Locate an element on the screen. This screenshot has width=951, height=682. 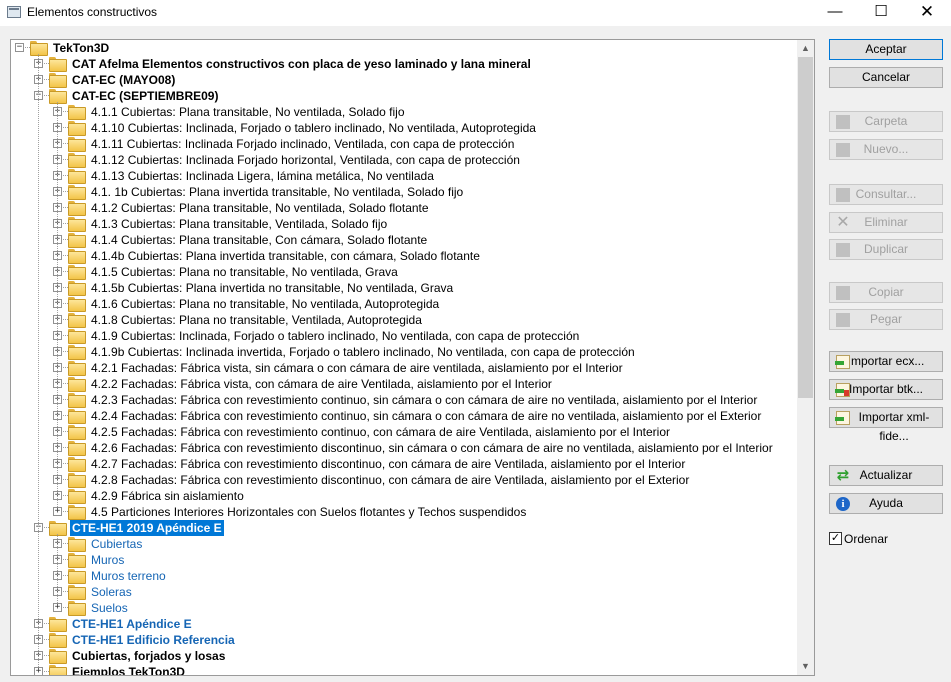
tree-item-label: Ejemplos TekTon3D is located at coordinates (128, 670).